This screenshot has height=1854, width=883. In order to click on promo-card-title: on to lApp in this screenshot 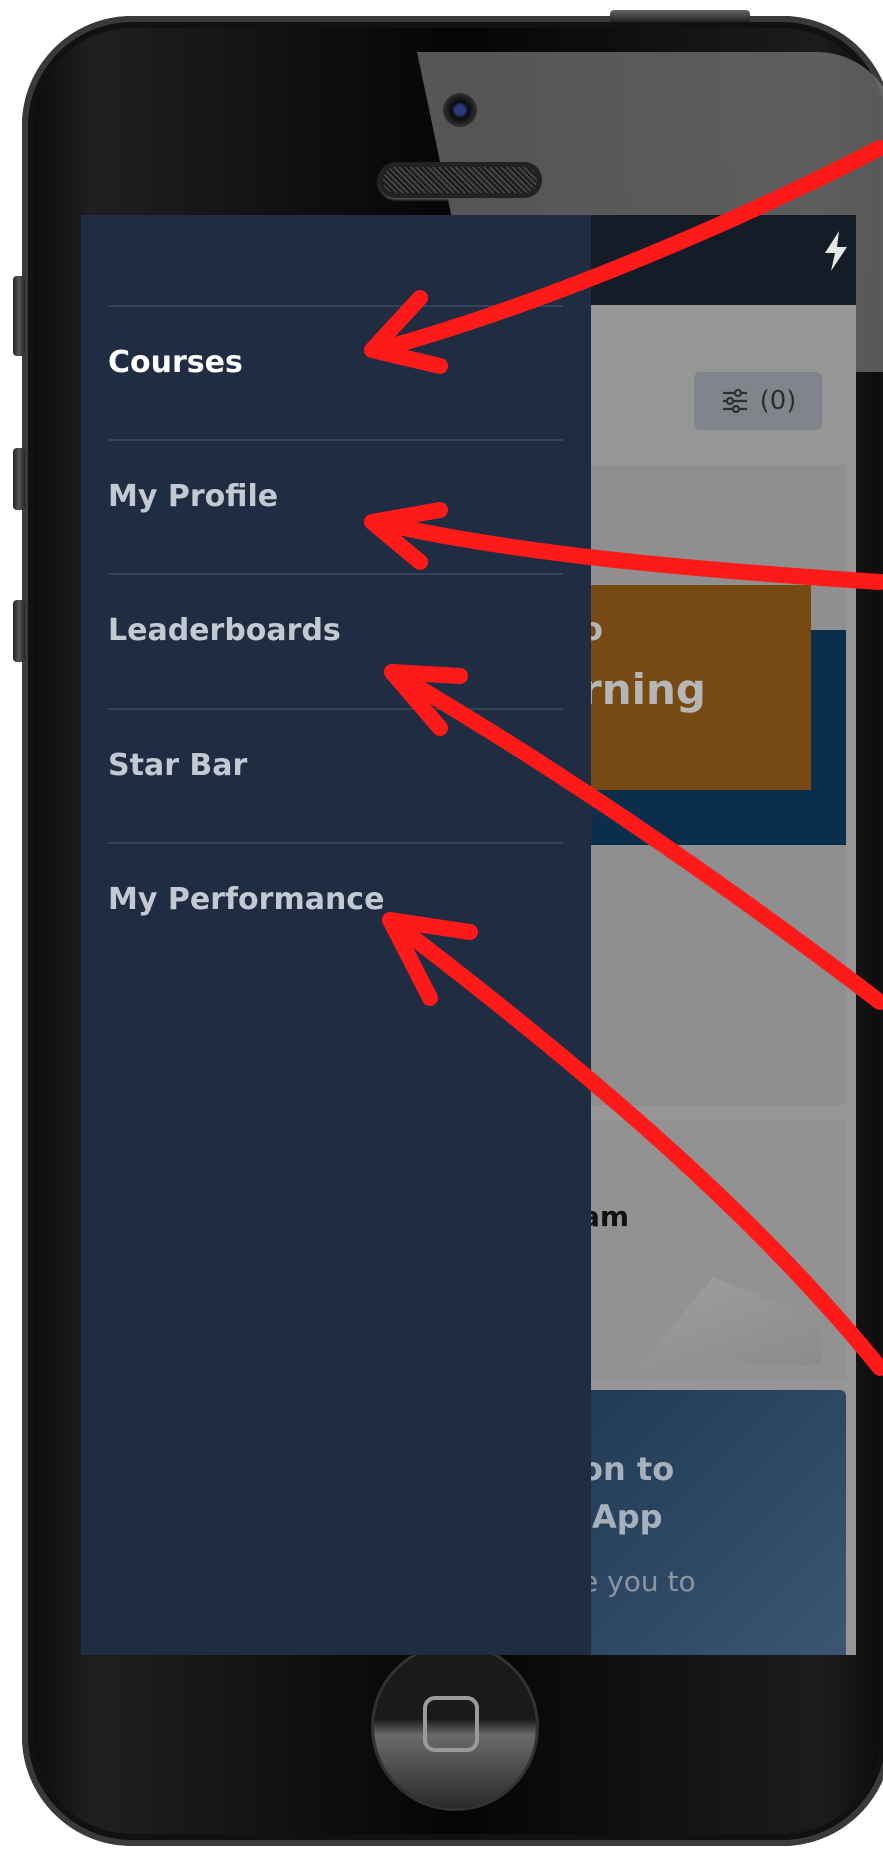, I will do `click(628, 1493)`.